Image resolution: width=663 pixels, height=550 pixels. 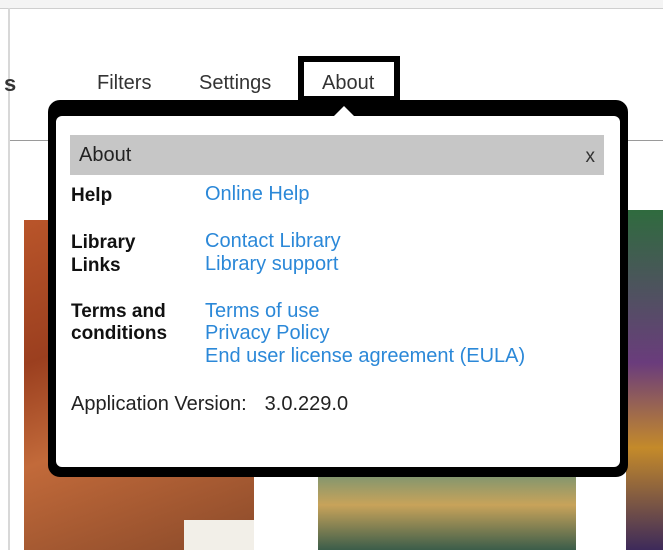 What do you see at coordinates (331, 4) in the screenshot?
I see `window-top-bar` at bounding box center [331, 4].